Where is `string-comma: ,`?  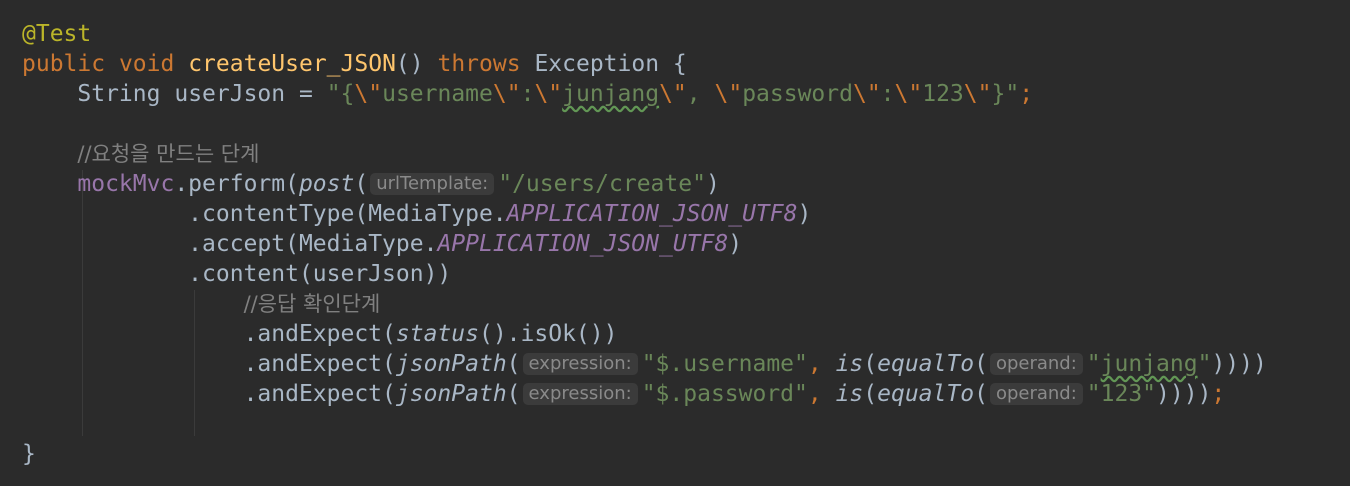 string-comma: , is located at coordinates (700, 94).